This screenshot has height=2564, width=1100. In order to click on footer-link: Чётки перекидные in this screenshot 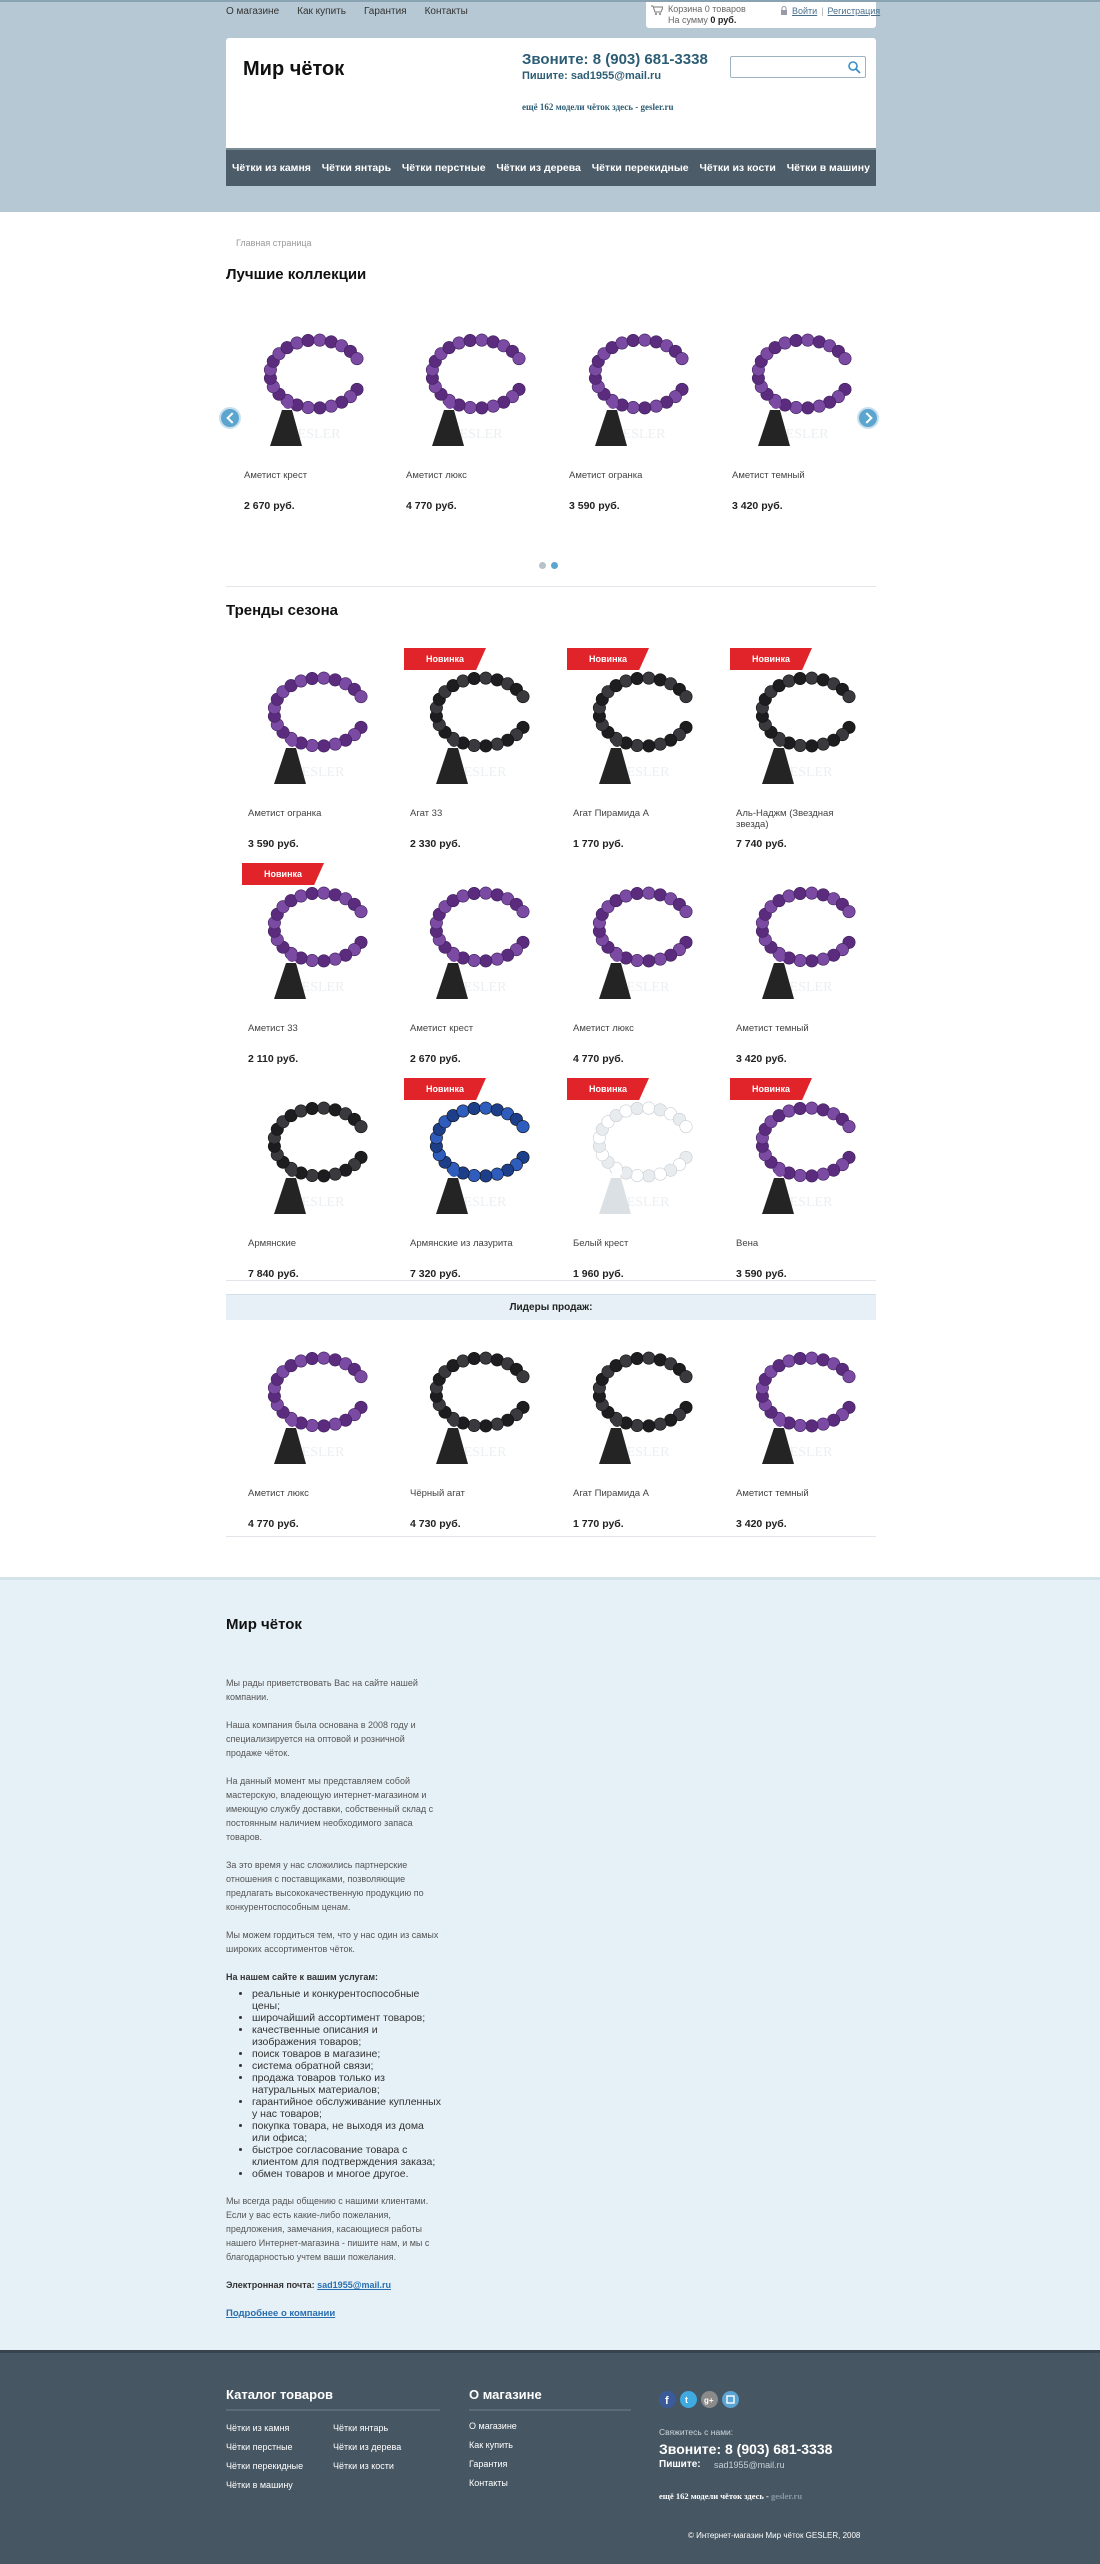, I will do `click(264, 2466)`.